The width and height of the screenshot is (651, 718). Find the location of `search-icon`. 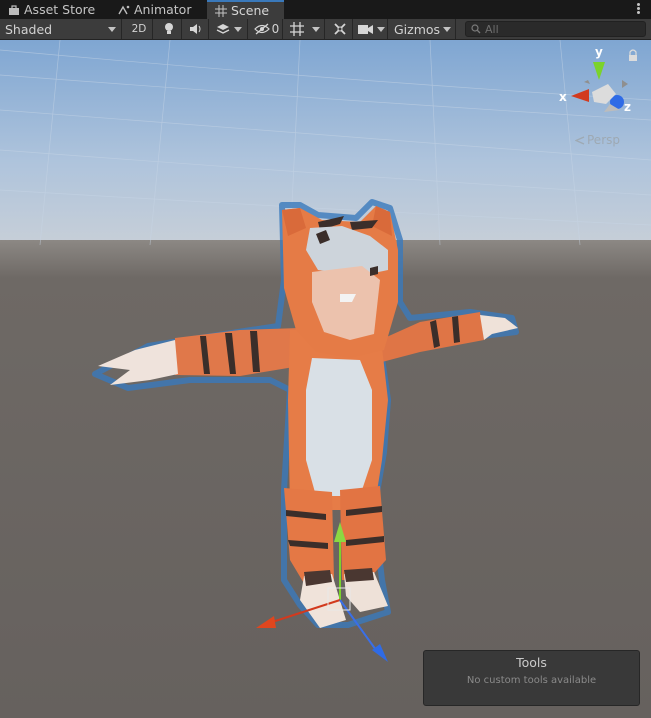

search-icon is located at coordinates (476, 29).